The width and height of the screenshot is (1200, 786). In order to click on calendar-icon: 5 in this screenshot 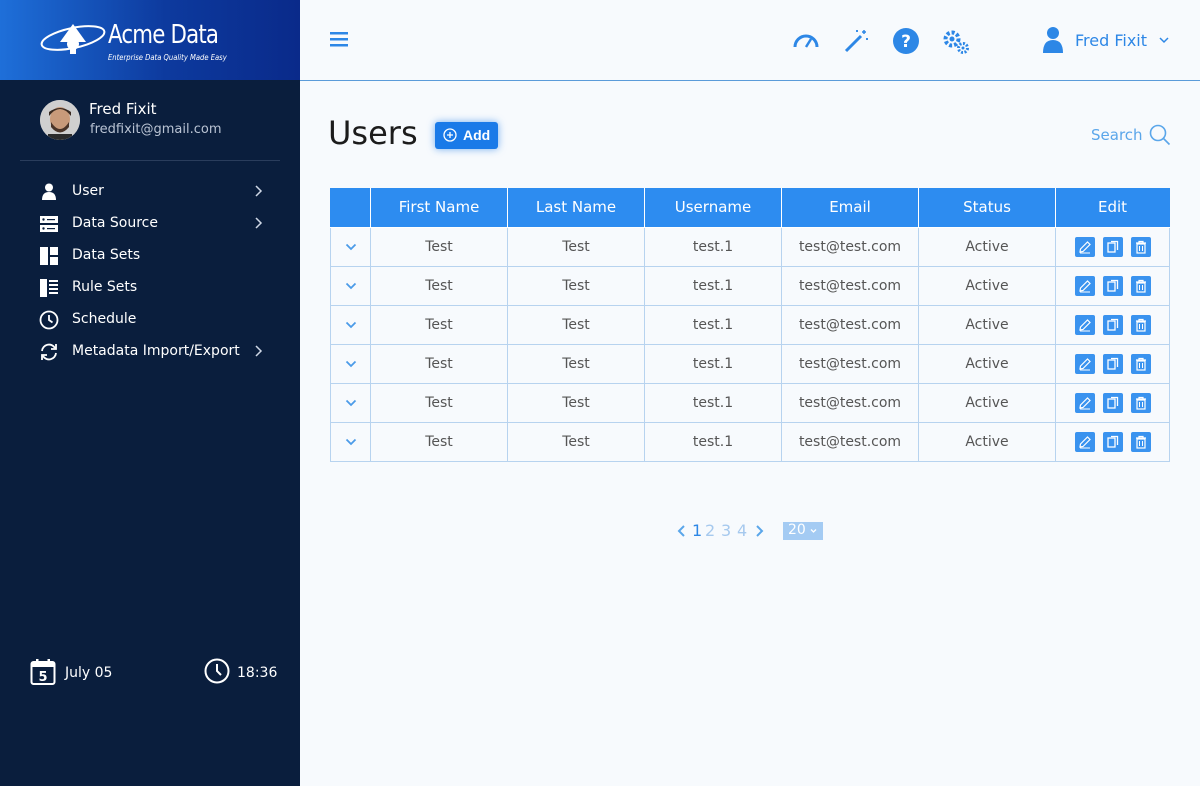, I will do `click(43, 672)`.